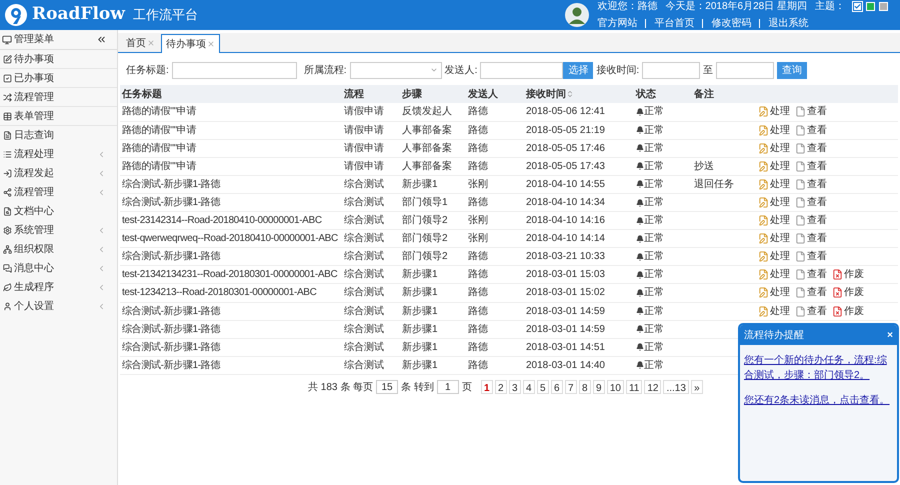 This screenshot has height=485, width=900. Describe the element at coordinates (570, 387) in the screenshot. I see `page-button: 7` at that location.